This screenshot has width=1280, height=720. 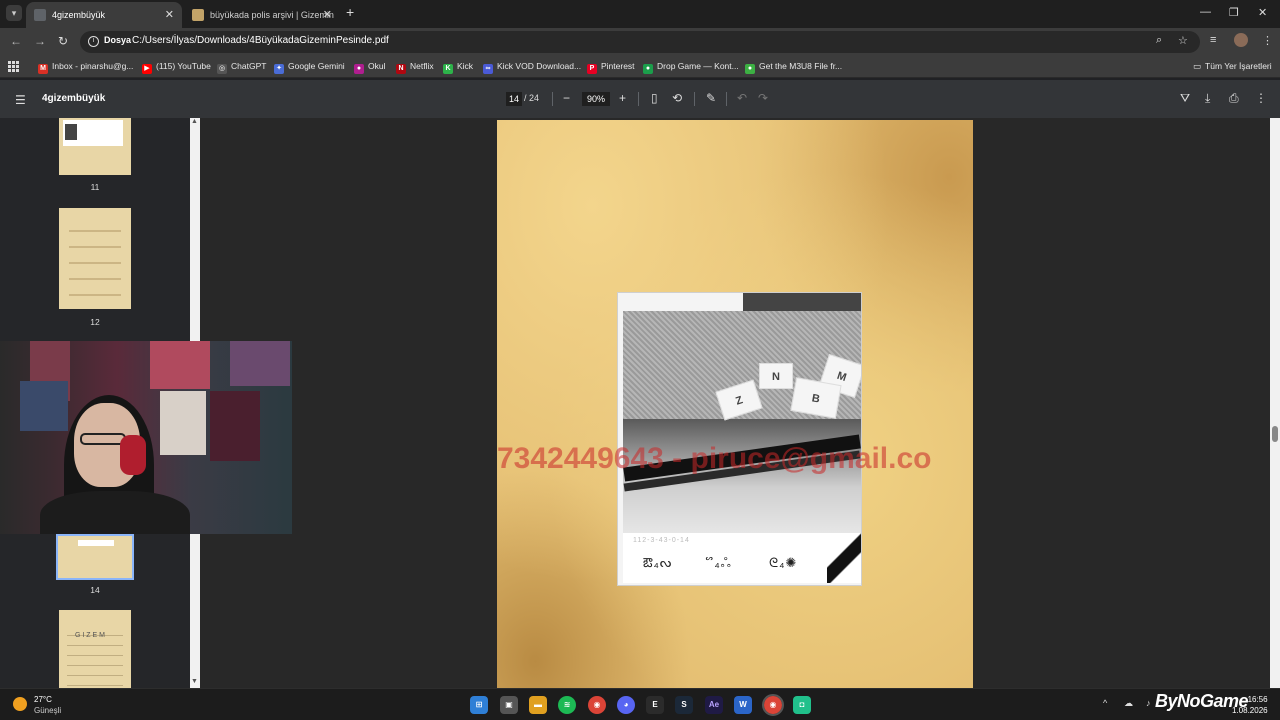 I want to click on page-label: 11, so click(x=95, y=187).